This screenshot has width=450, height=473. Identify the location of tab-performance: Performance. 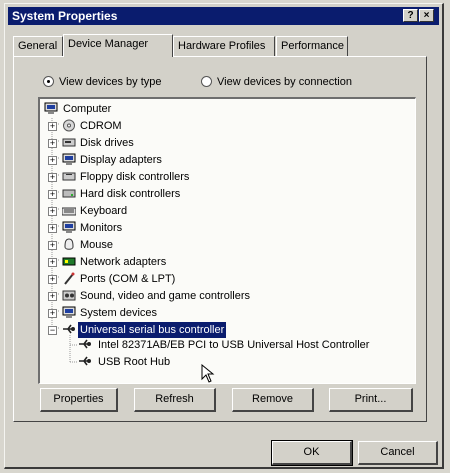
(312, 46).